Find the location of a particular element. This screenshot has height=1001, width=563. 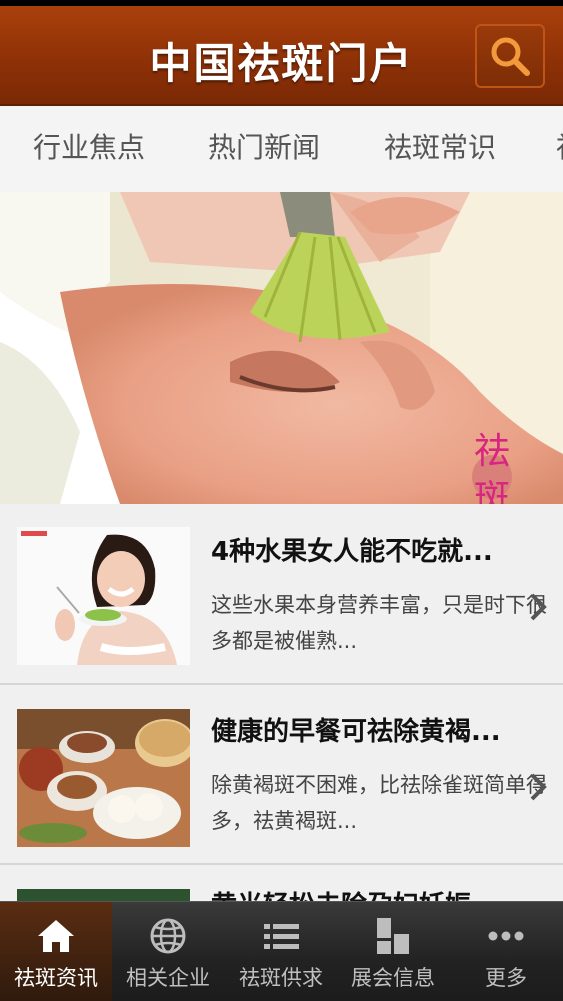

nav-supply-demand: 祛斑供求 is located at coordinates (281, 951).